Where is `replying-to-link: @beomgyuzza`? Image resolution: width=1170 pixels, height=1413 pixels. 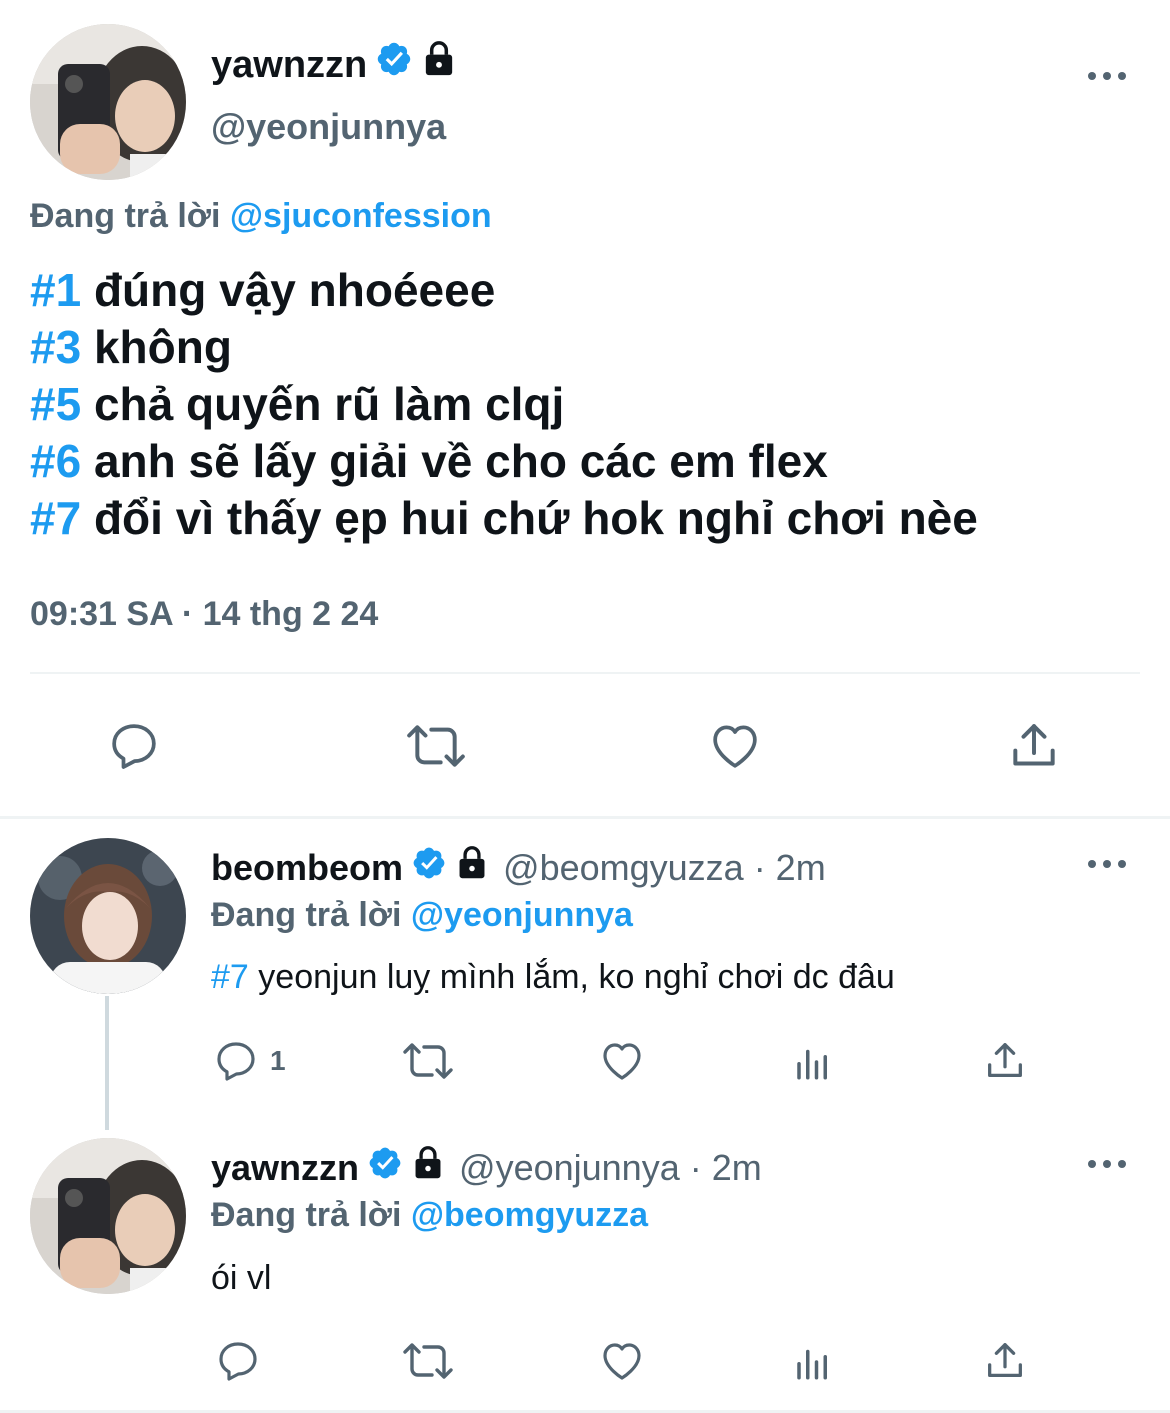 replying-to-link: @beomgyuzza is located at coordinates (529, 1215).